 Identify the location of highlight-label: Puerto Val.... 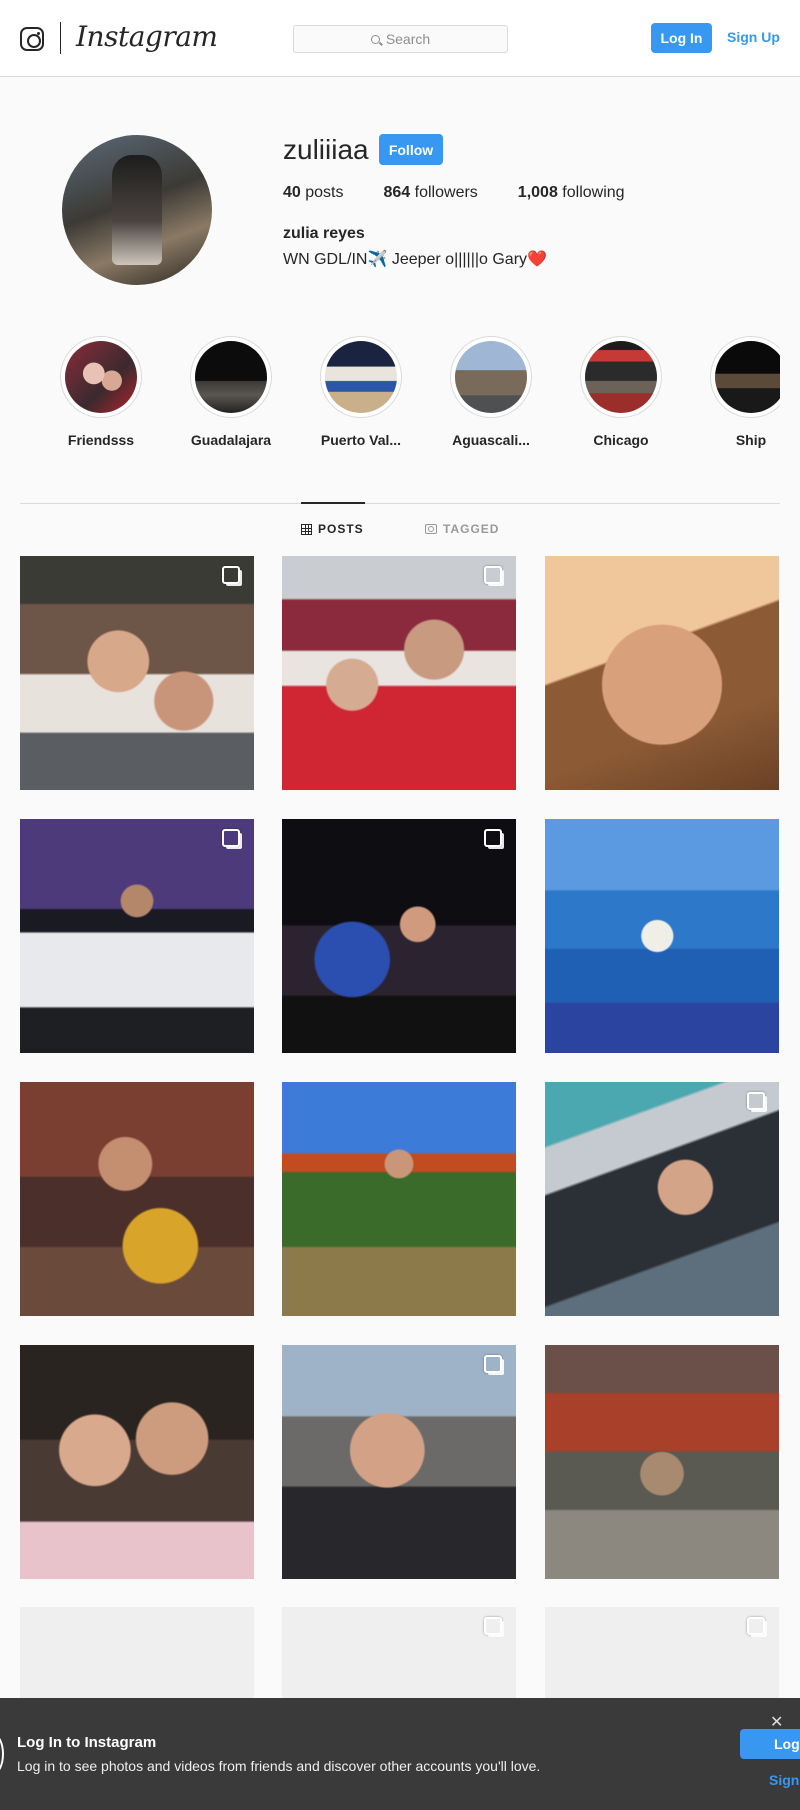
(361, 440).